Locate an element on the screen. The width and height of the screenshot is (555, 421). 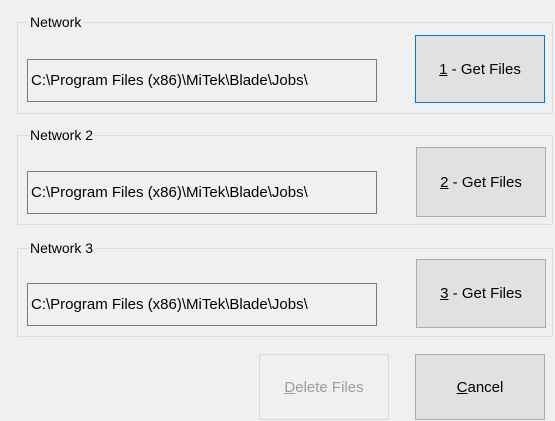
get-files-2-mnemonic: 2 is located at coordinates (444, 182).